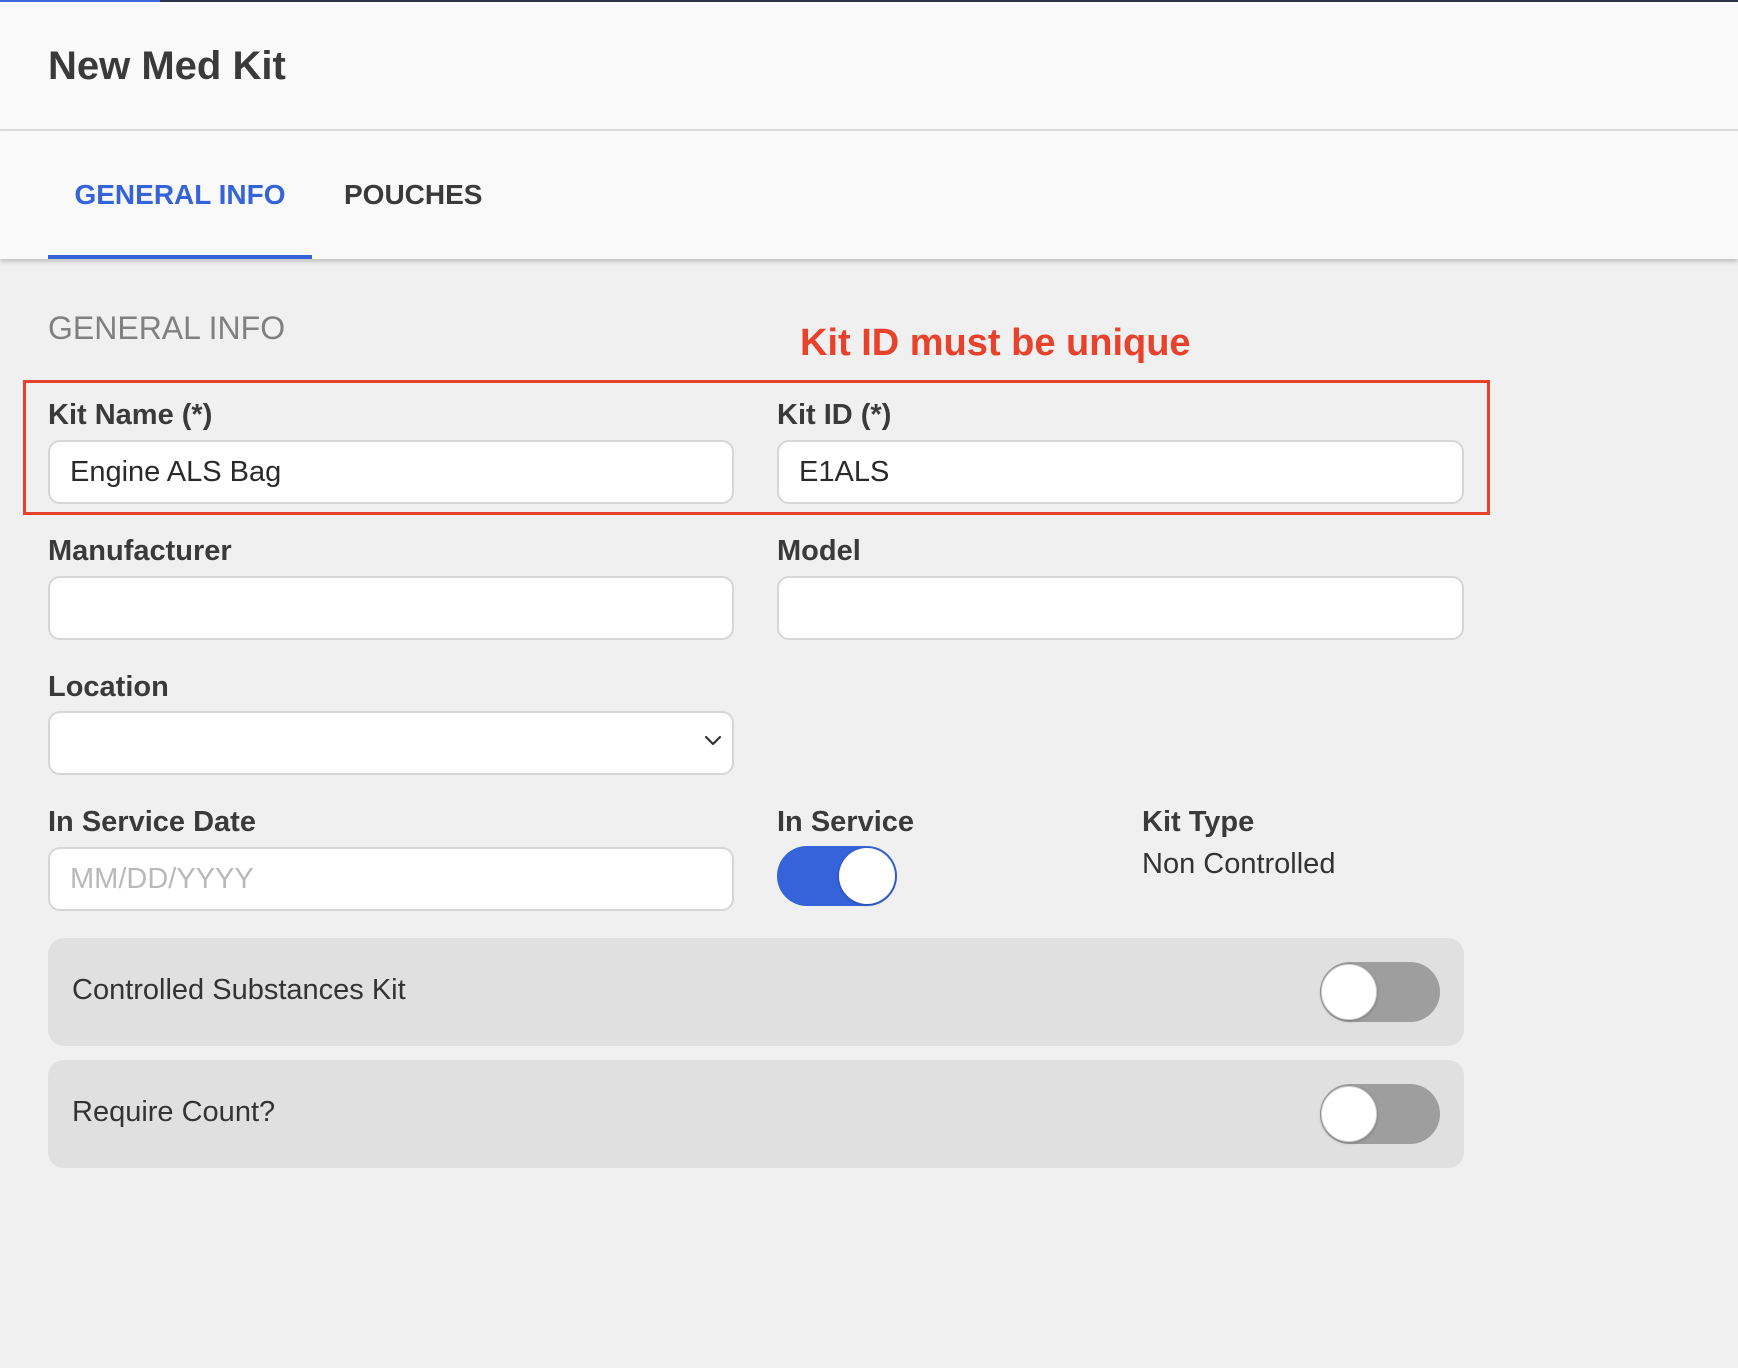 The height and width of the screenshot is (1368, 1738). What do you see at coordinates (713, 740) in the screenshot?
I see `chevron-down-icon` at bounding box center [713, 740].